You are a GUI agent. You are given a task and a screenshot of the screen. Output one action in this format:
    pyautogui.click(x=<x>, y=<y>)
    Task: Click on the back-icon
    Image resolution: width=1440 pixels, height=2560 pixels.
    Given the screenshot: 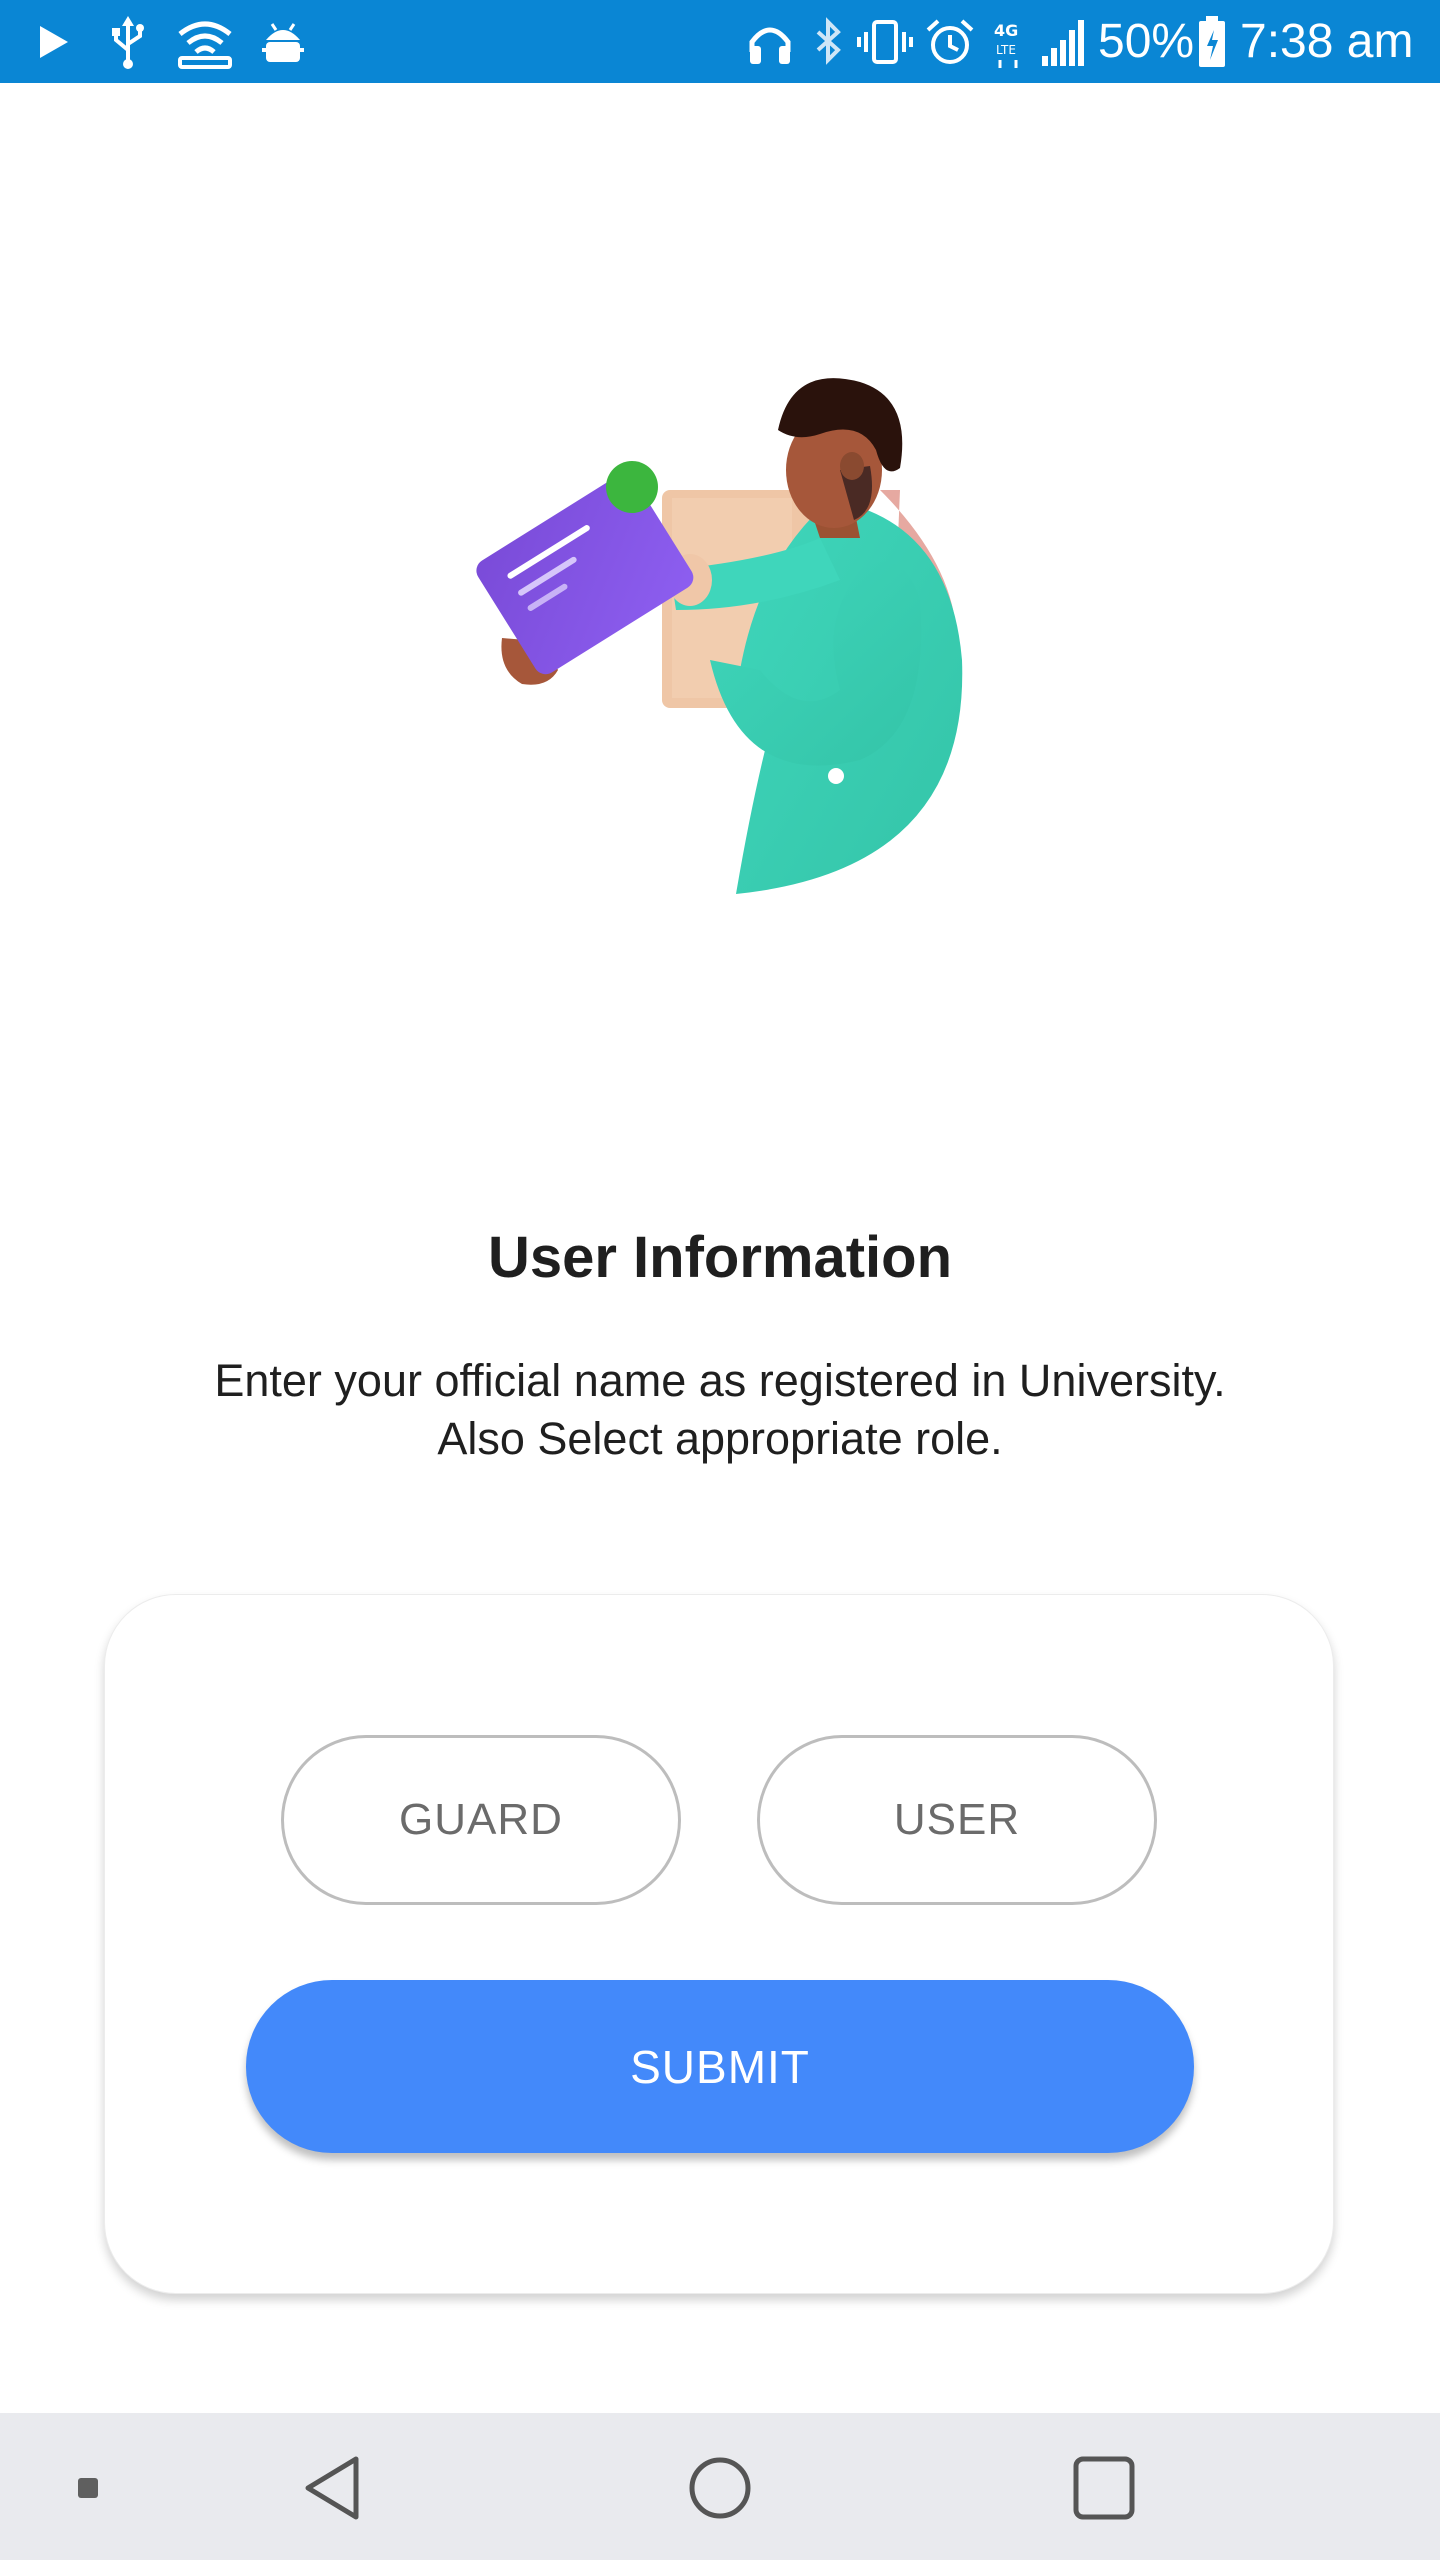 What is the action you would take?
    pyautogui.click(x=336, y=2488)
    